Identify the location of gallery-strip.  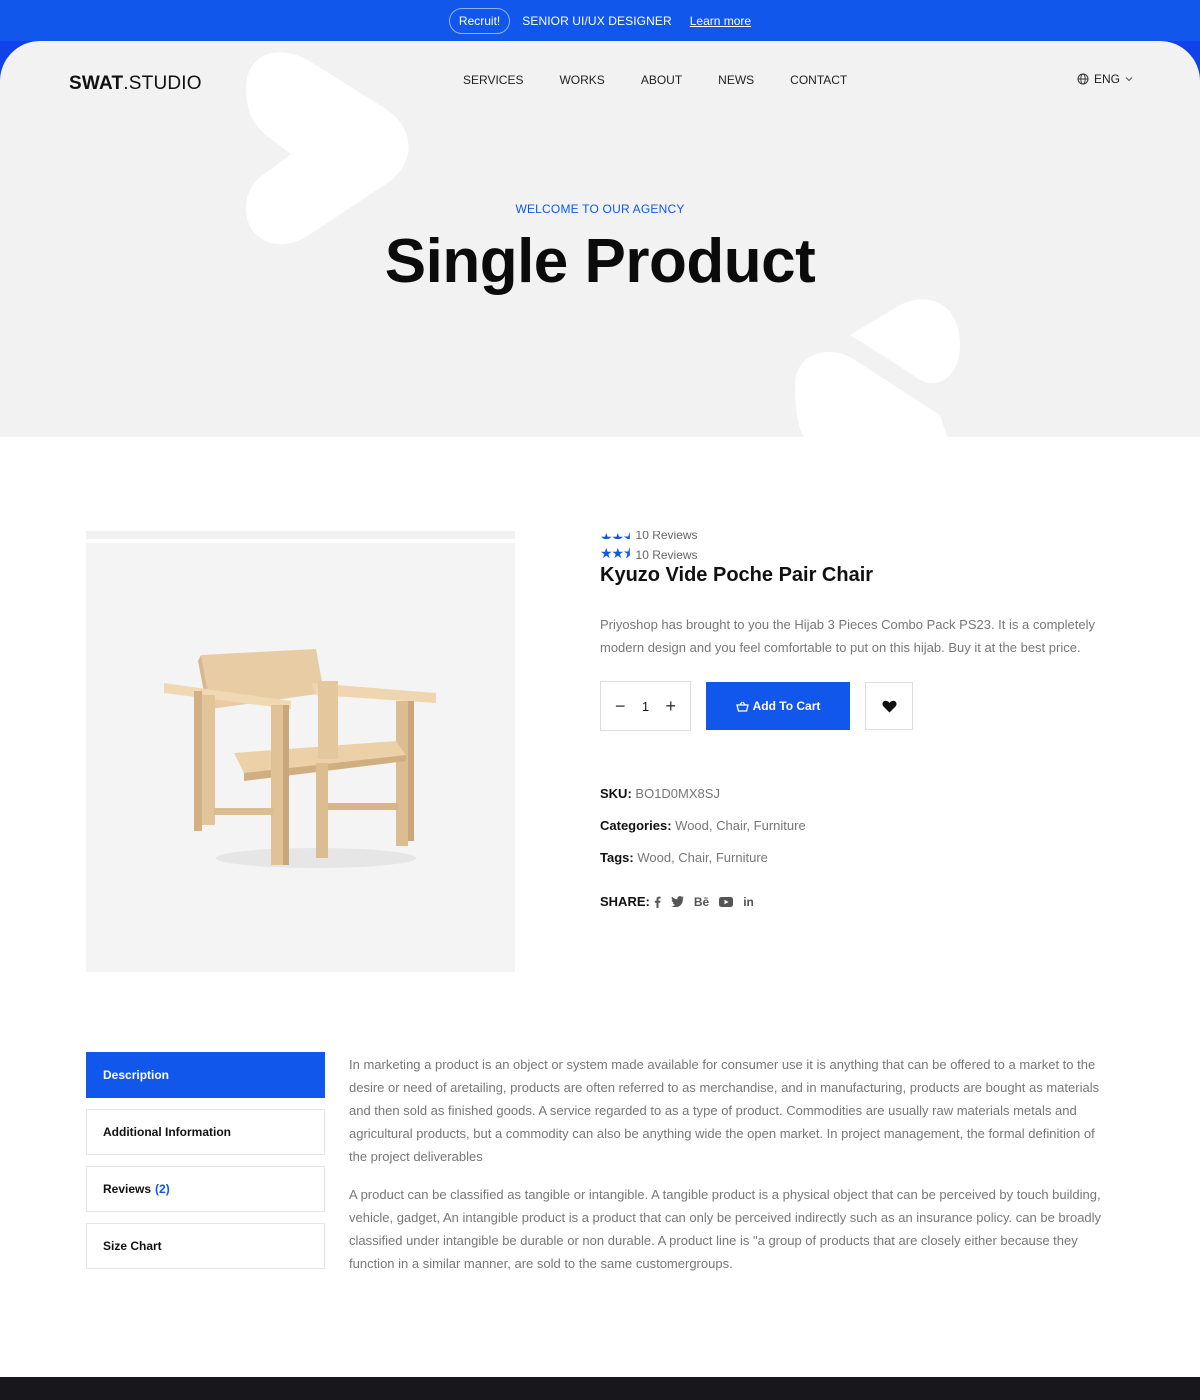
(300, 535).